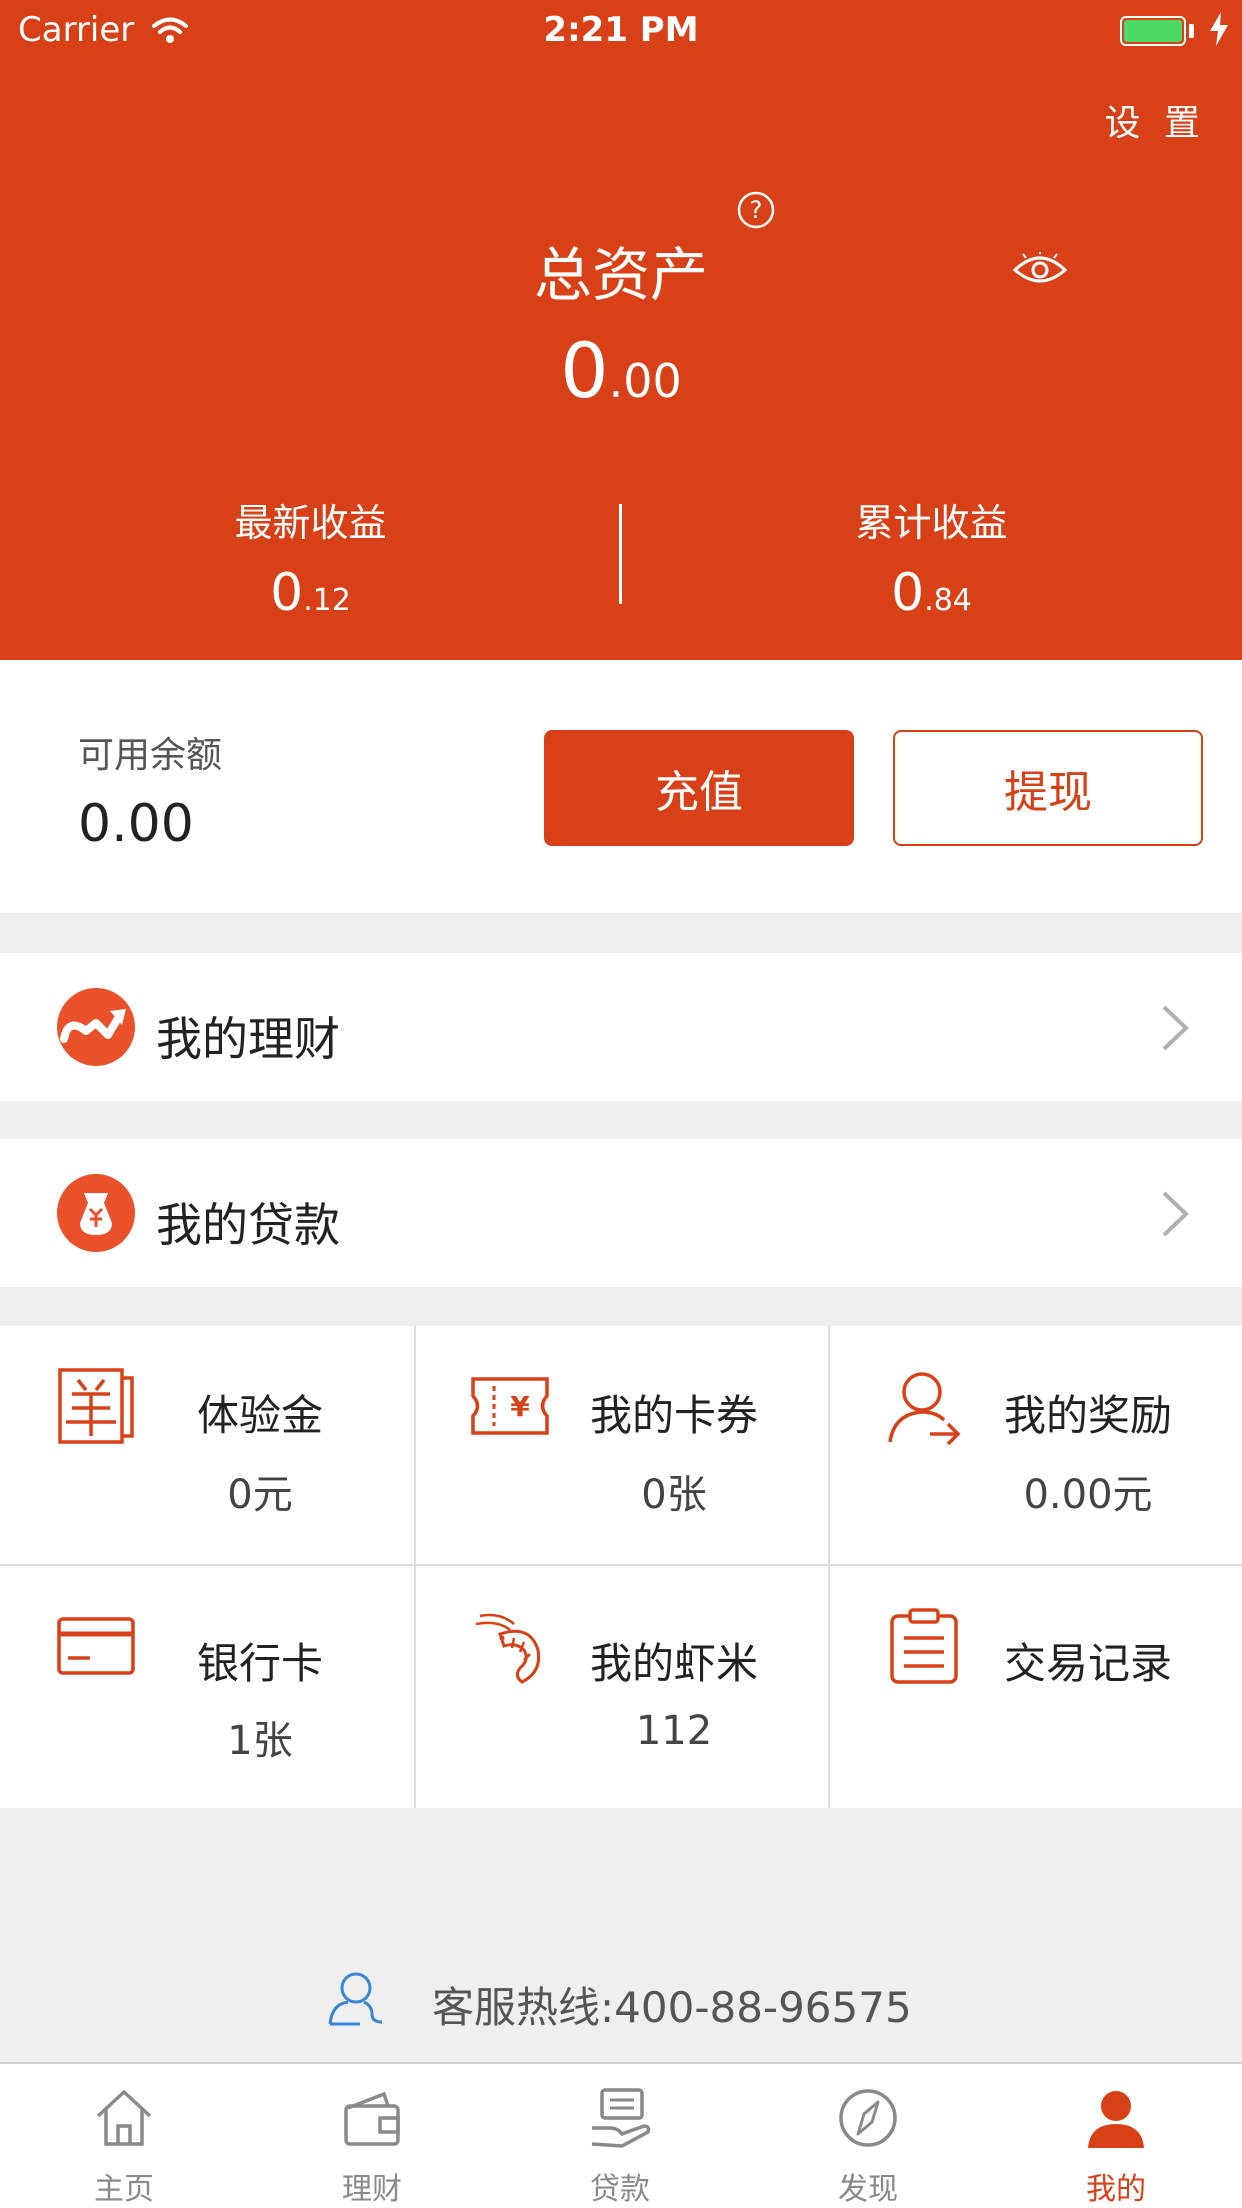 The width and height of the screenshot is (1242, 2208). What do you see at coordinates (260, 1741) in the screenshot?
I see `bank-card-value: 1张` at bounding box center [260, 1741].